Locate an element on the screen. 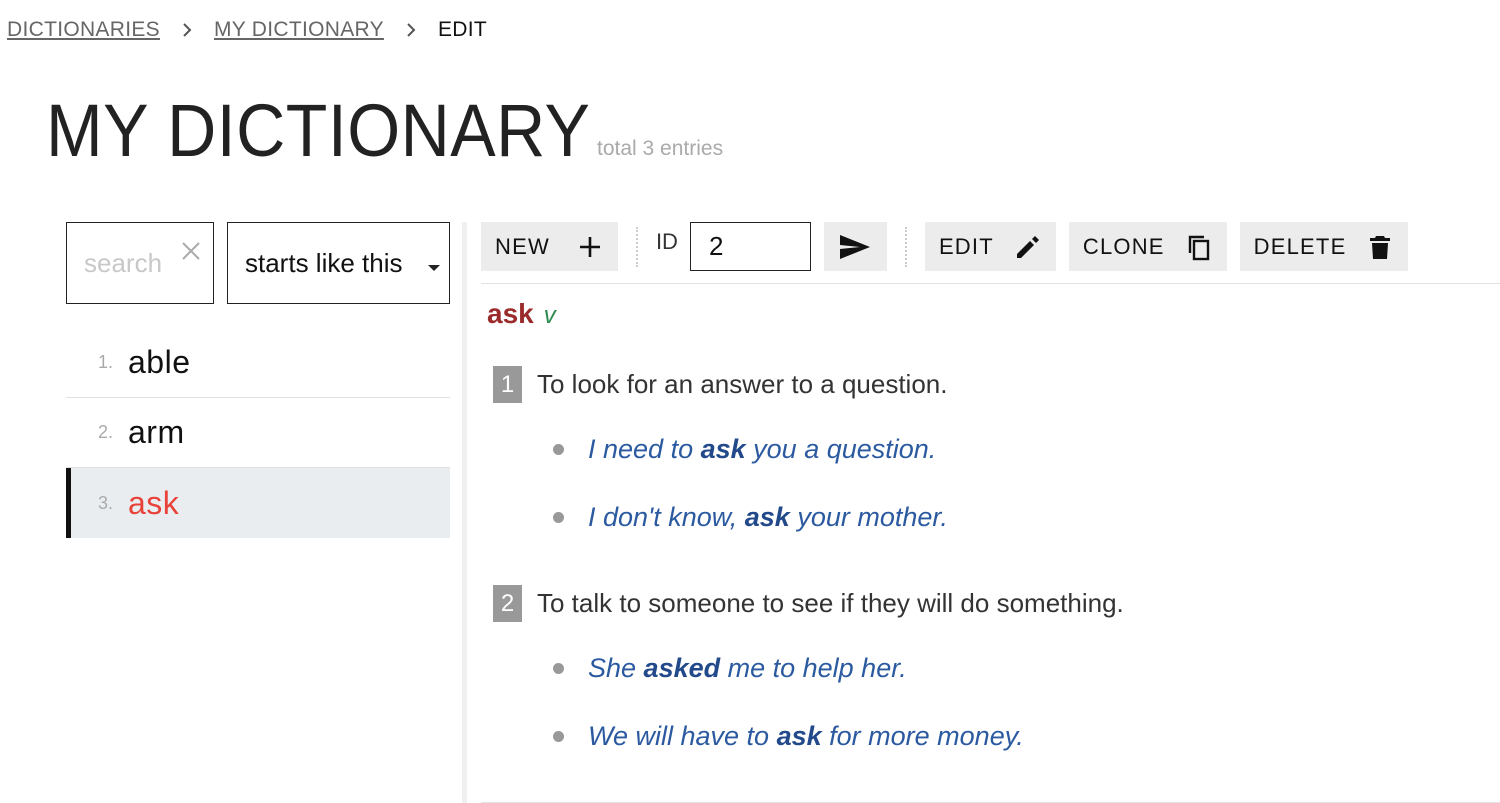 Image resolution: width=1500 pixels, height=803 pixels. example-text: I don't know, ask your mother. is located at coordinates (768, 517).